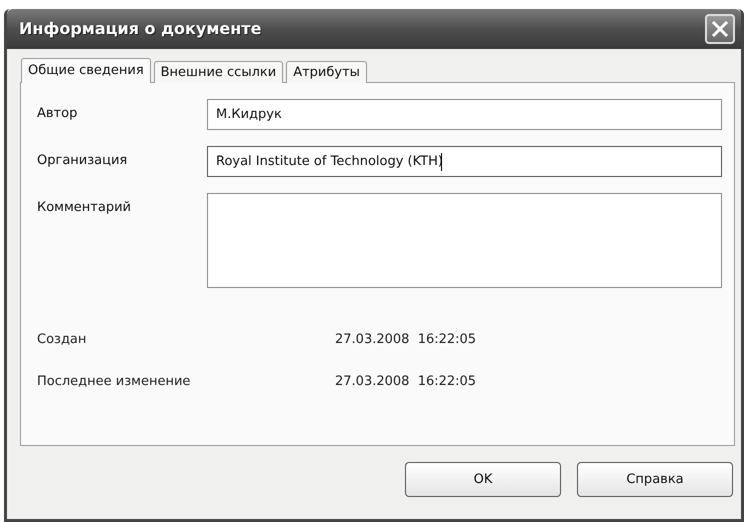 The height and width of the screenshot is (522, 744). What do you see at coordinates (464, 114) in the screenshot?
I see `input-field: М.Кидрук` at bounding box center [464, 114].